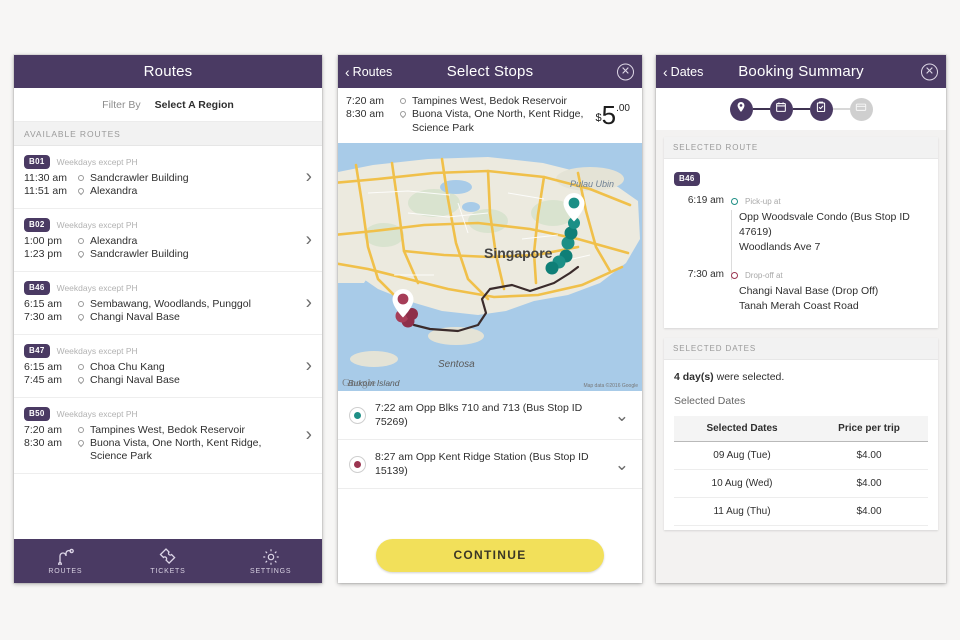 The width and height of the screenshot is (960, 640). I want to click on region-select-value: Select A Region, so click(194, 105).